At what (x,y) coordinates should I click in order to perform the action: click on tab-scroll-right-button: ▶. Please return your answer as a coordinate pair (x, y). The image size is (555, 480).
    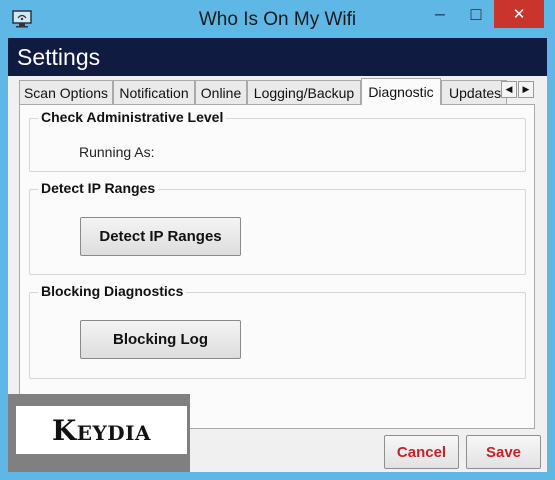
    Looking at the image, I should click on (526, 89).